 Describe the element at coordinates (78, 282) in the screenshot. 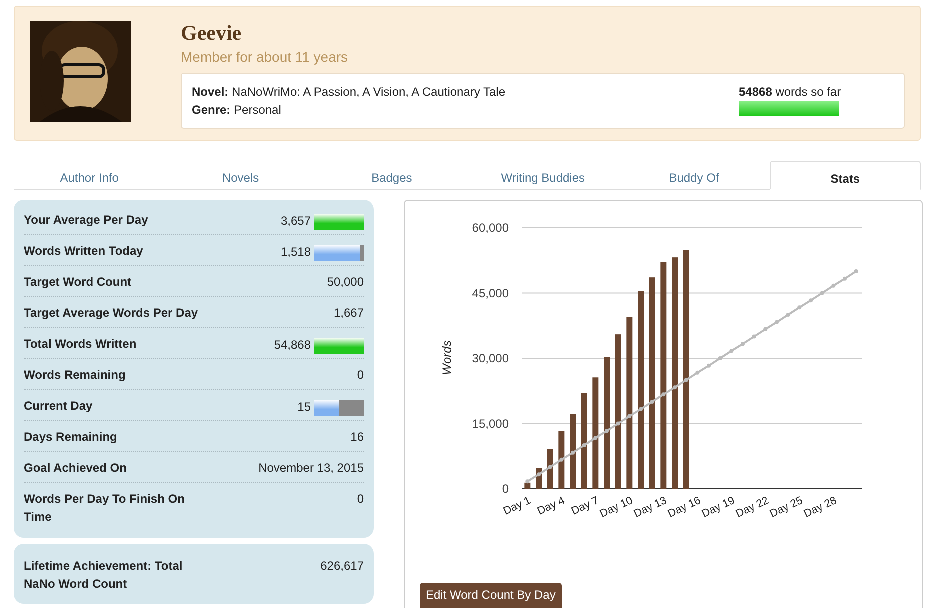

I see `stat-label: Target Word Count` at that location.